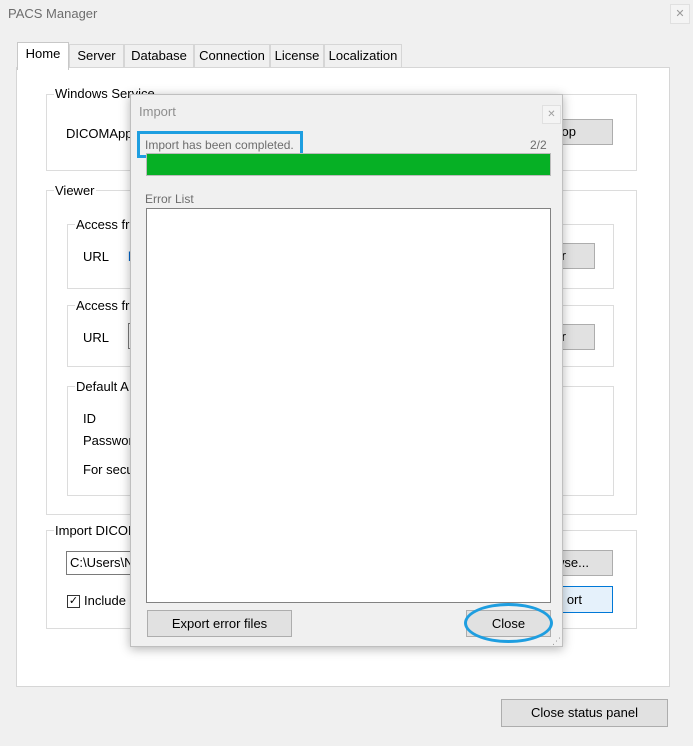 This screenshot has height=746, width=693. Describe the element at coordinates (97, 530) in the screenshot. I see `import-dicom-title: Import DICOM` at that location.